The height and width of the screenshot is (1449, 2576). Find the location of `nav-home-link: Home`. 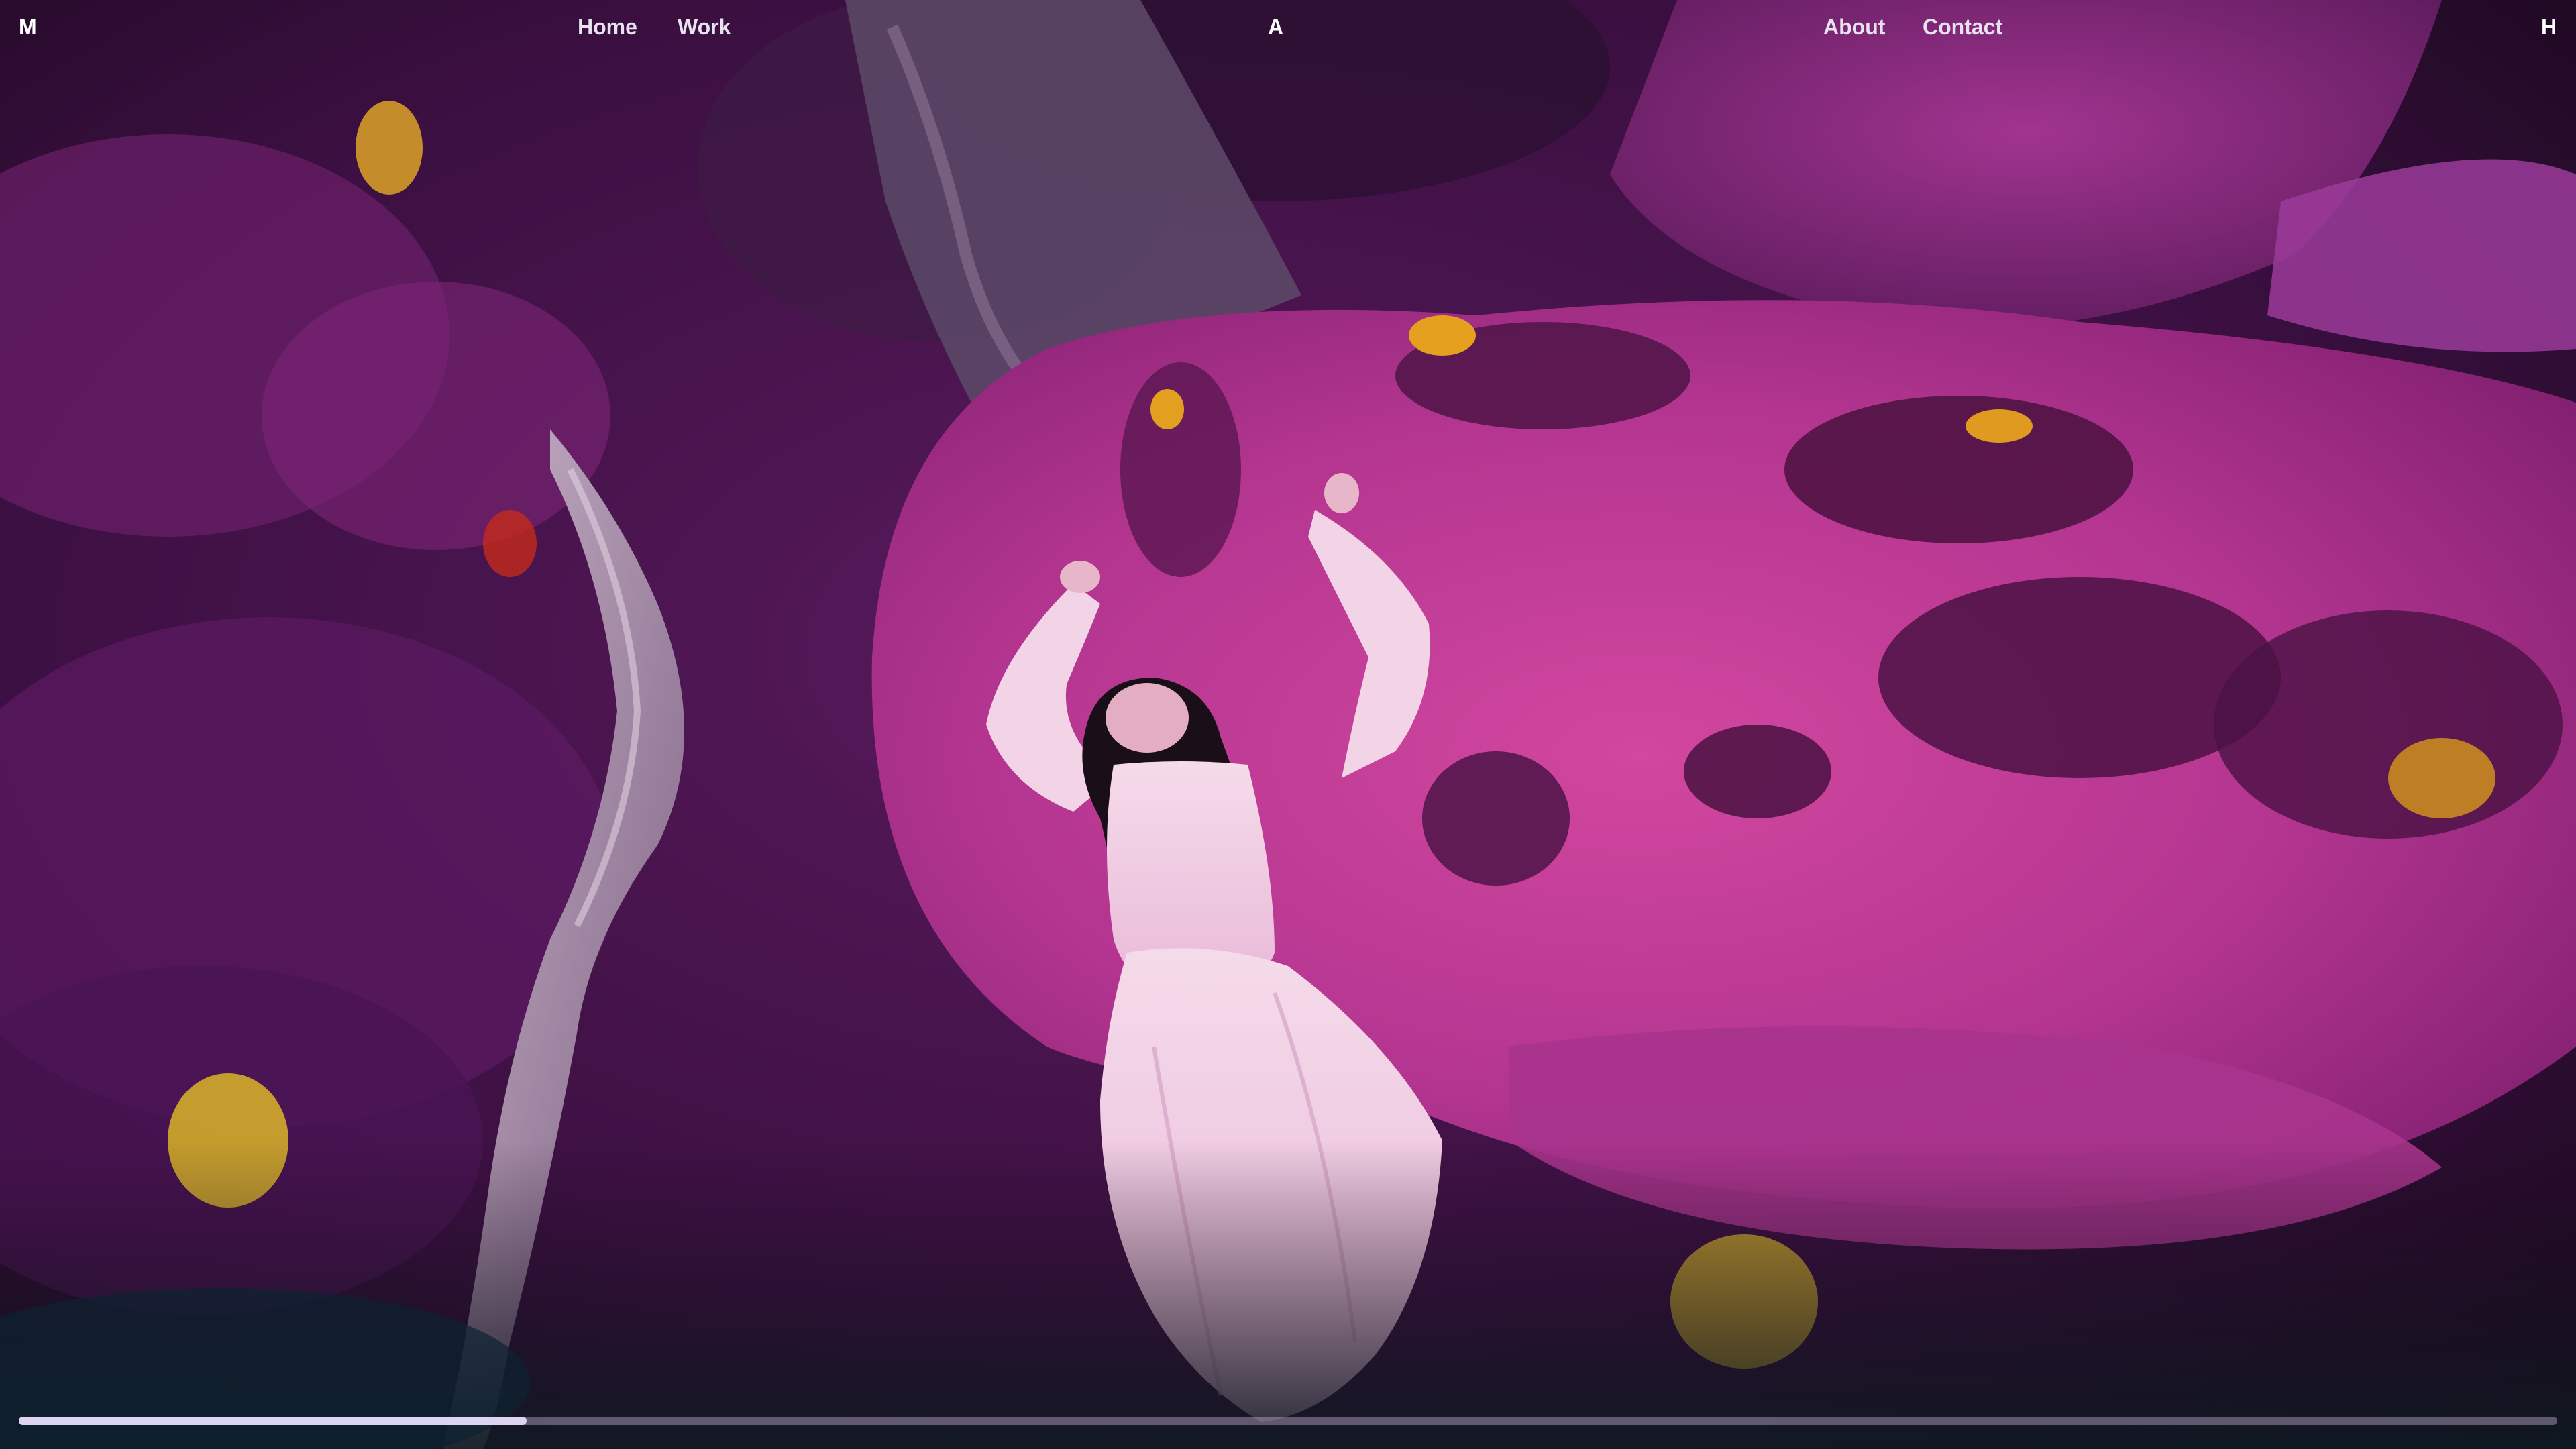

nav-home-link: Home is located at coordinates (607, 27).